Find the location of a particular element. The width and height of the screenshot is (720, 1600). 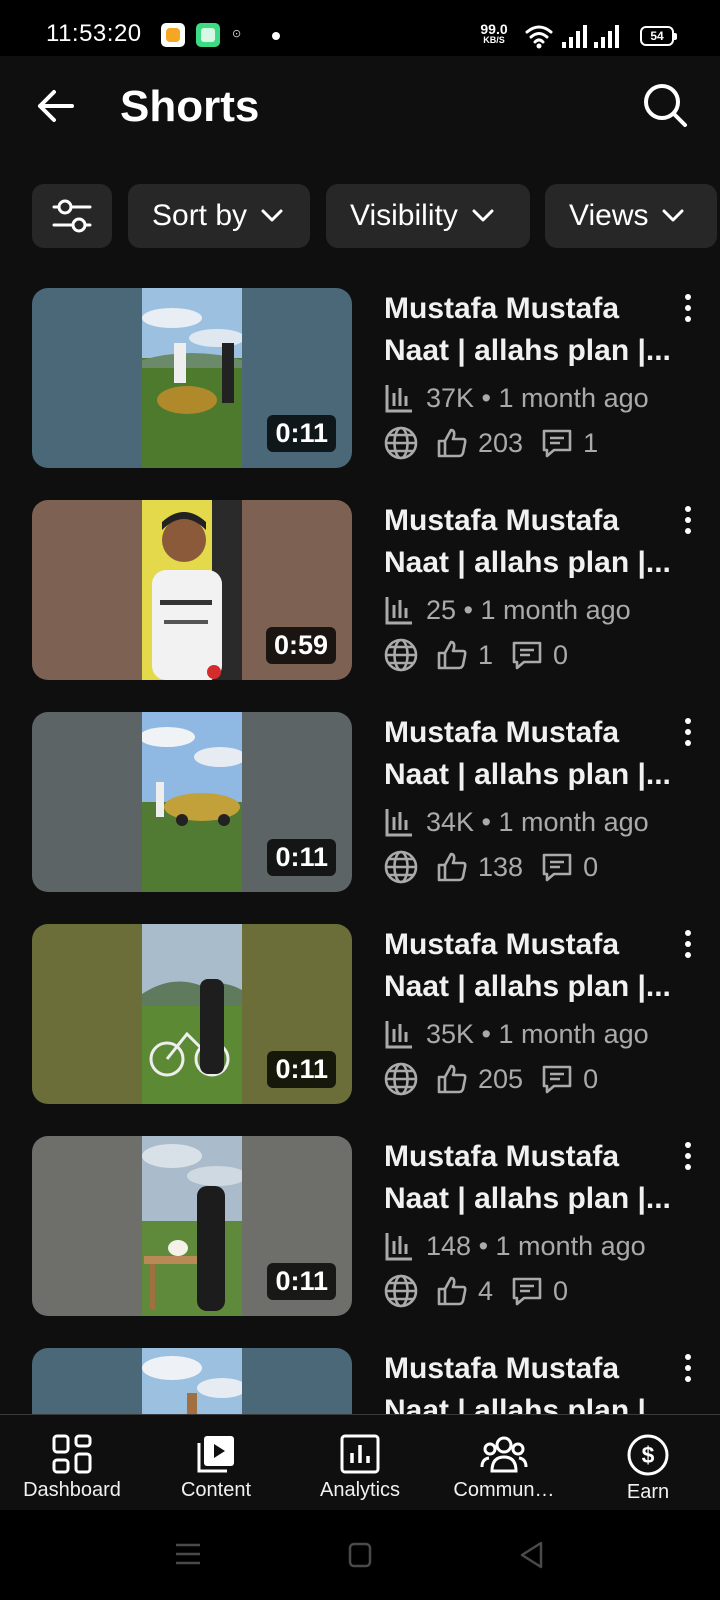

video-thumbnail is located at coordinates (192, 1381).